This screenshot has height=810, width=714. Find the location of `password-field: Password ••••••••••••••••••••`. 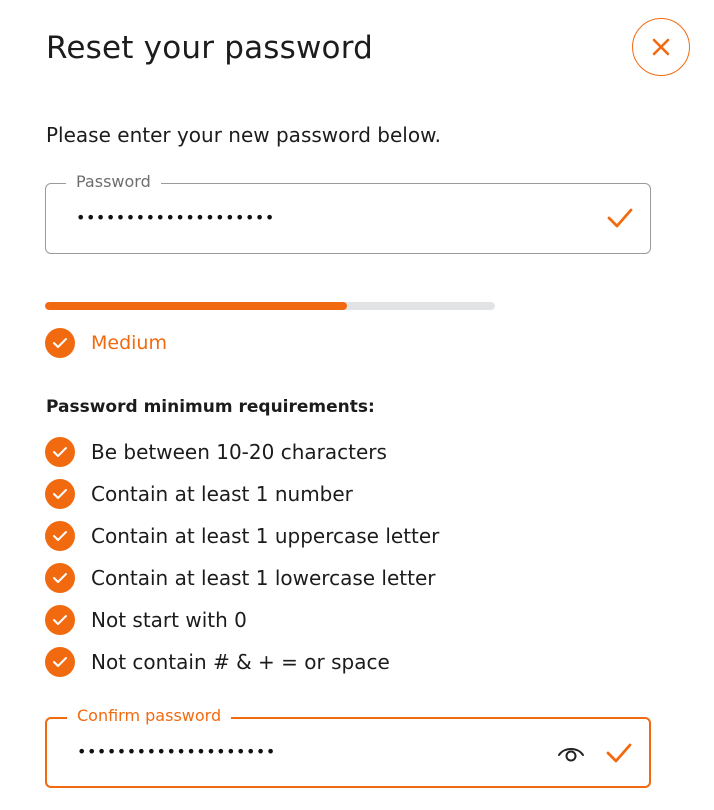

password-field: Password •••••••••••••••••••• is located at coordinates (348, 213).